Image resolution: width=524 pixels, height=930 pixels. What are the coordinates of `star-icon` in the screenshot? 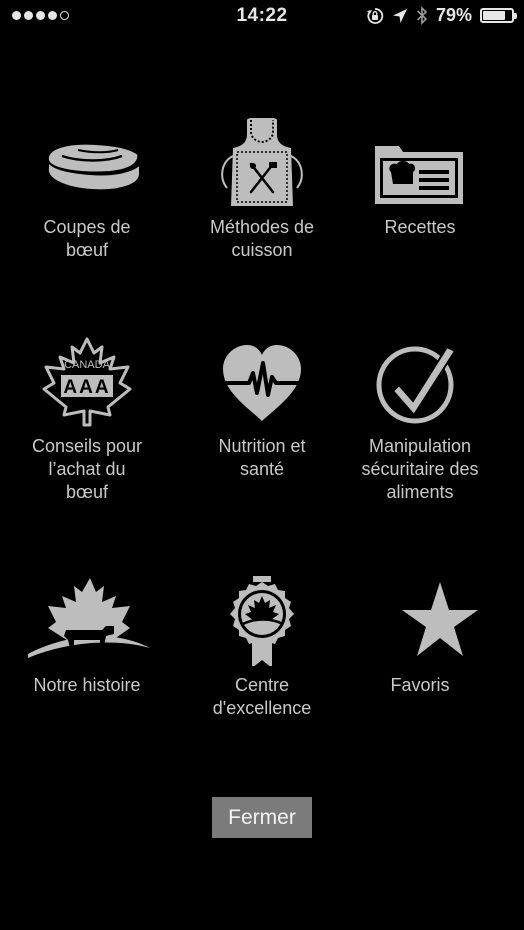 It's located at (420, 621).